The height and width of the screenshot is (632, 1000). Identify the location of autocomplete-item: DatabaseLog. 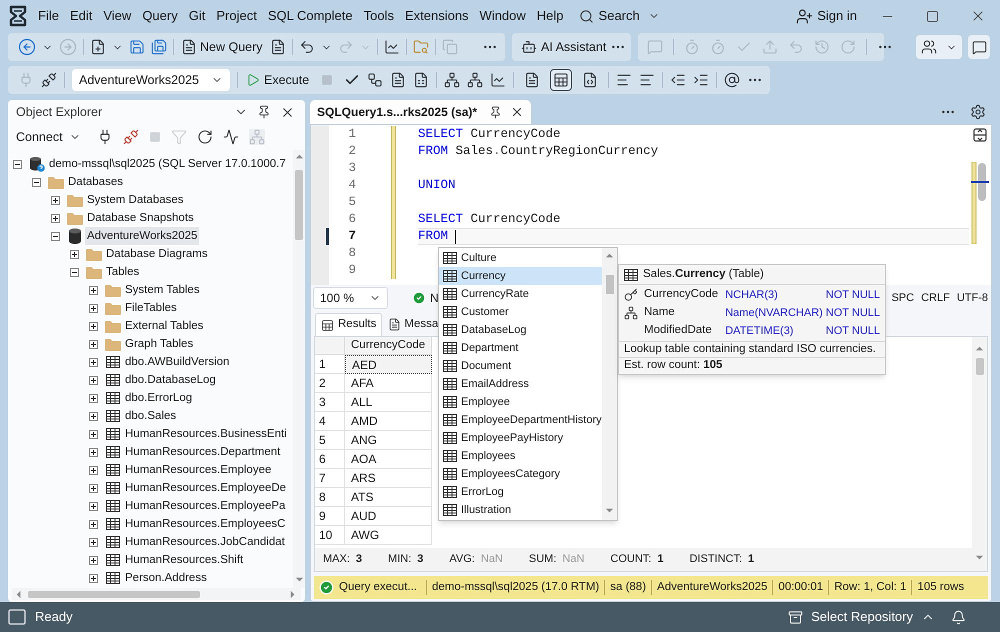
(520, 330).